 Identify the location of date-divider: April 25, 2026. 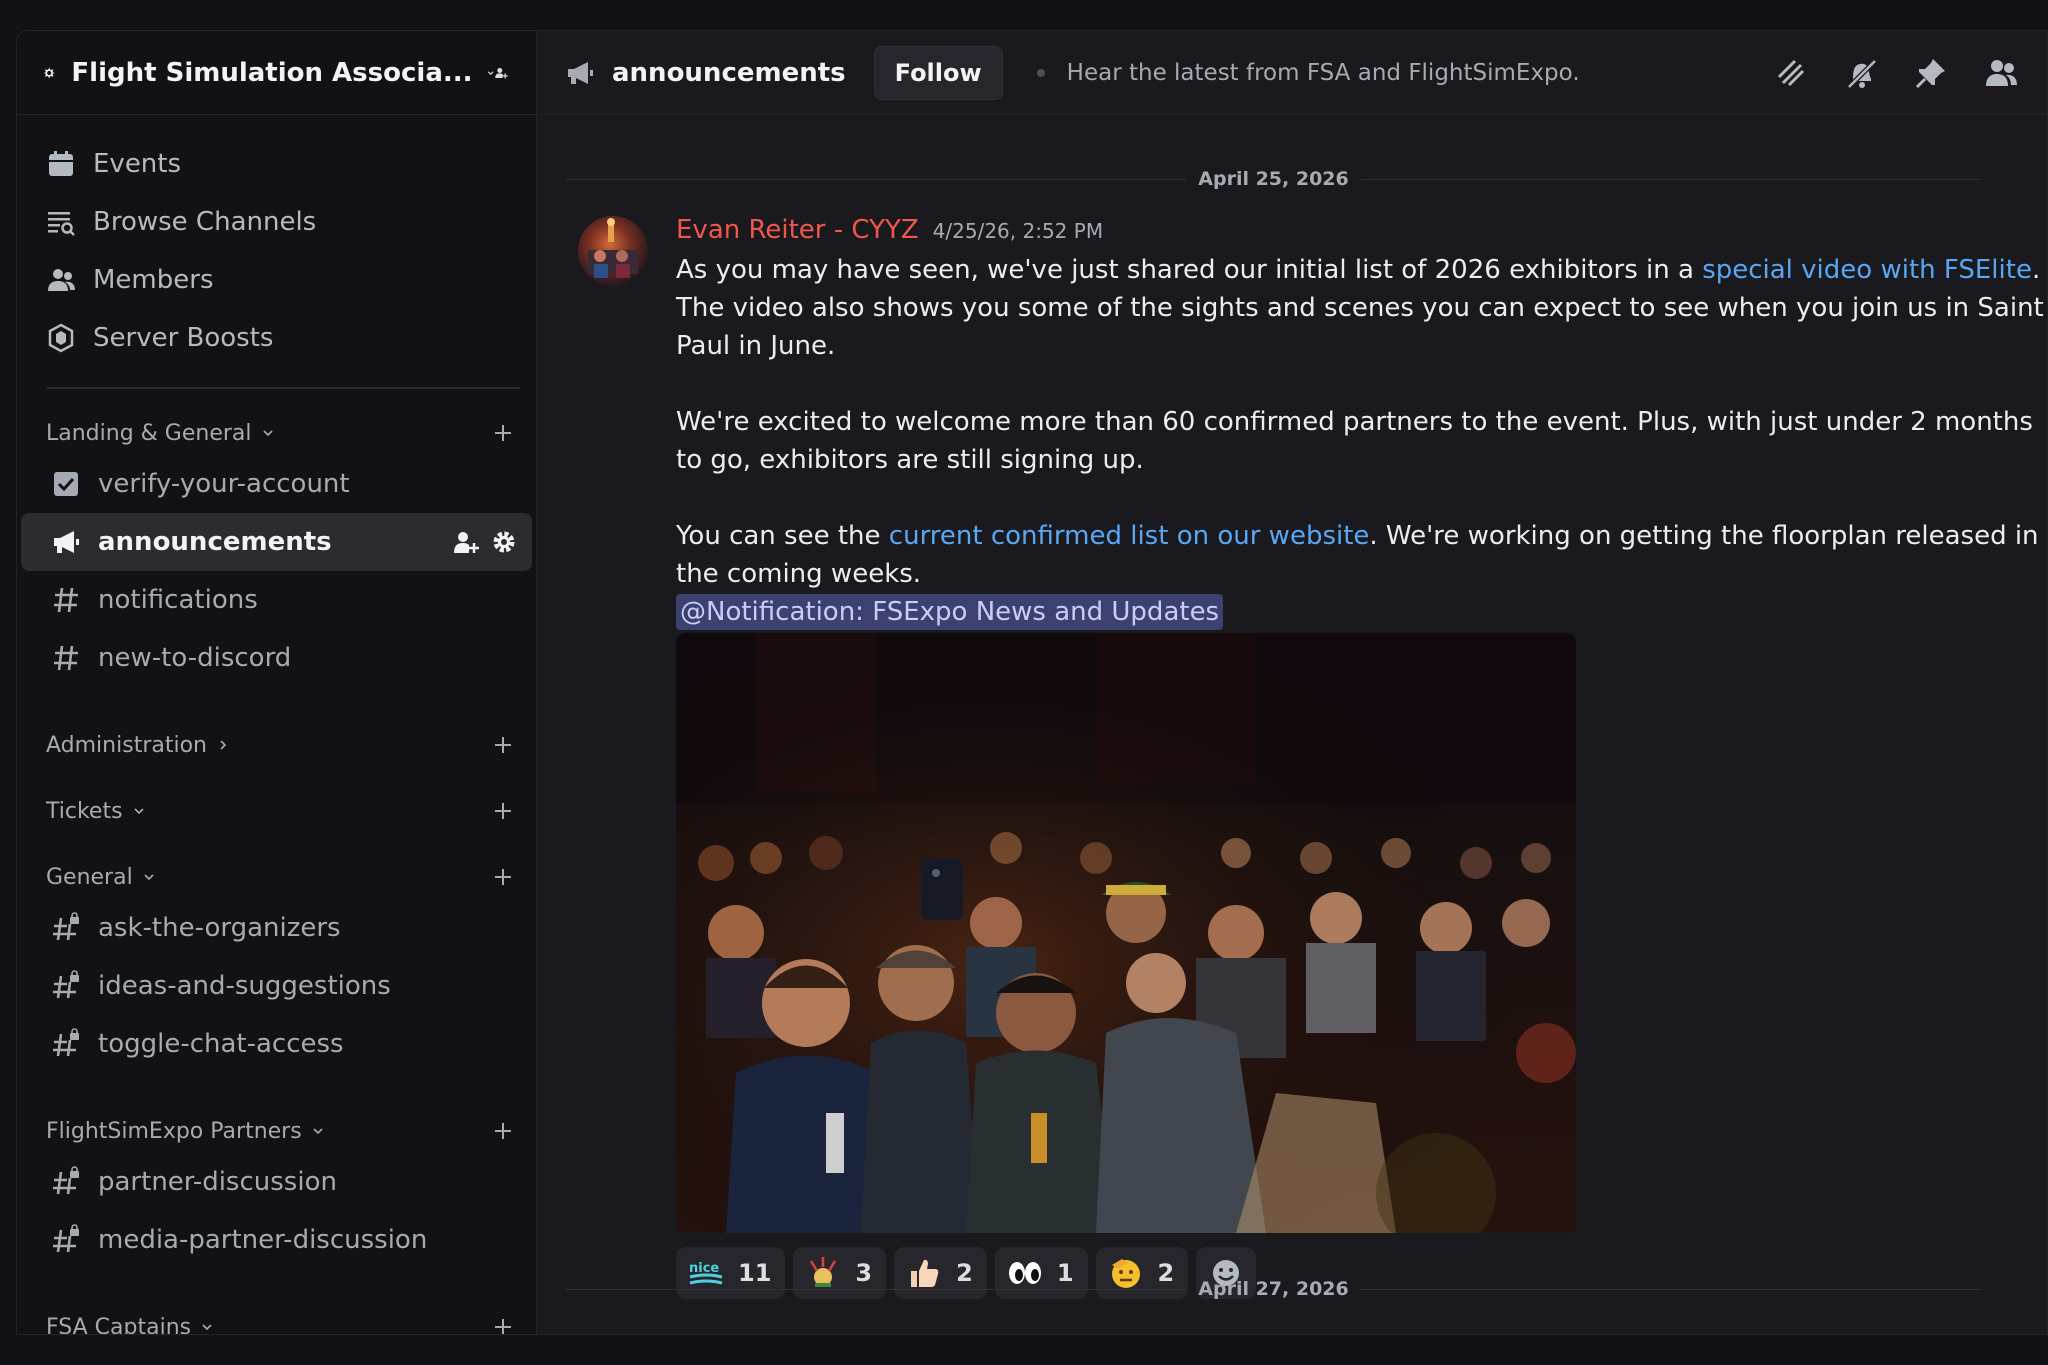
(1274, 179).